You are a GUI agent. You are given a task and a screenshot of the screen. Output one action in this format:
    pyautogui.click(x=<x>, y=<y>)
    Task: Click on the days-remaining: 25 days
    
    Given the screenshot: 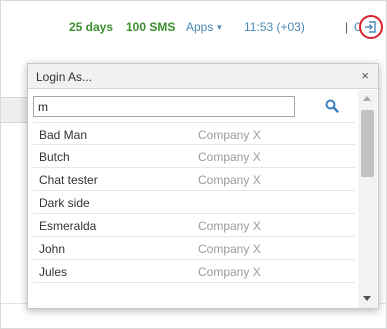 What is the action you would take?
    pyautogui.click(x=91, y=27)
    